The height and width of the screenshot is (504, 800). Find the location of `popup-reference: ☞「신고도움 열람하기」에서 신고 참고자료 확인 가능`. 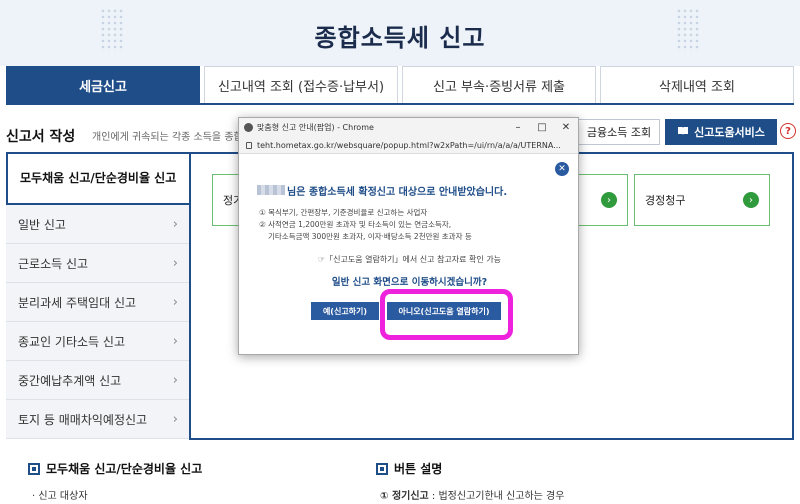

popup-reference: ☞「신고도움 열람하기」에서 신고 참고자료 확인 가능 is located at coordinates (409, 259).